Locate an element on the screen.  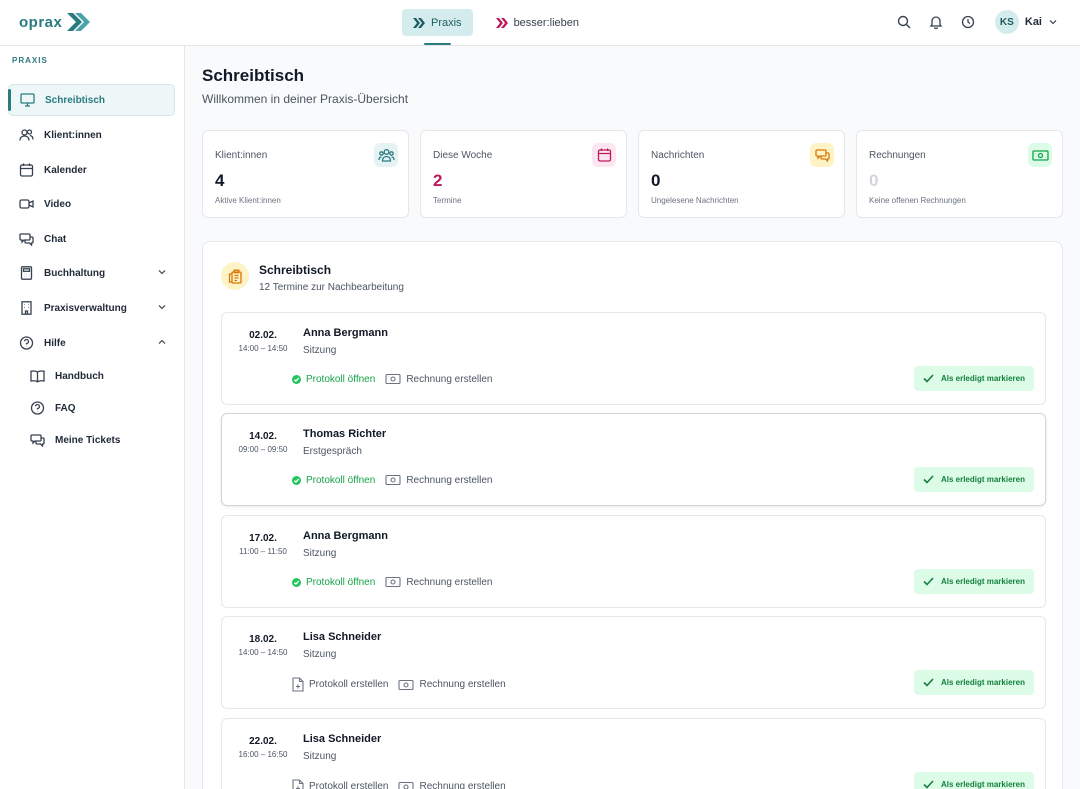
sidebar-item-kalender: Kalender is located at coordinates (91, 170).